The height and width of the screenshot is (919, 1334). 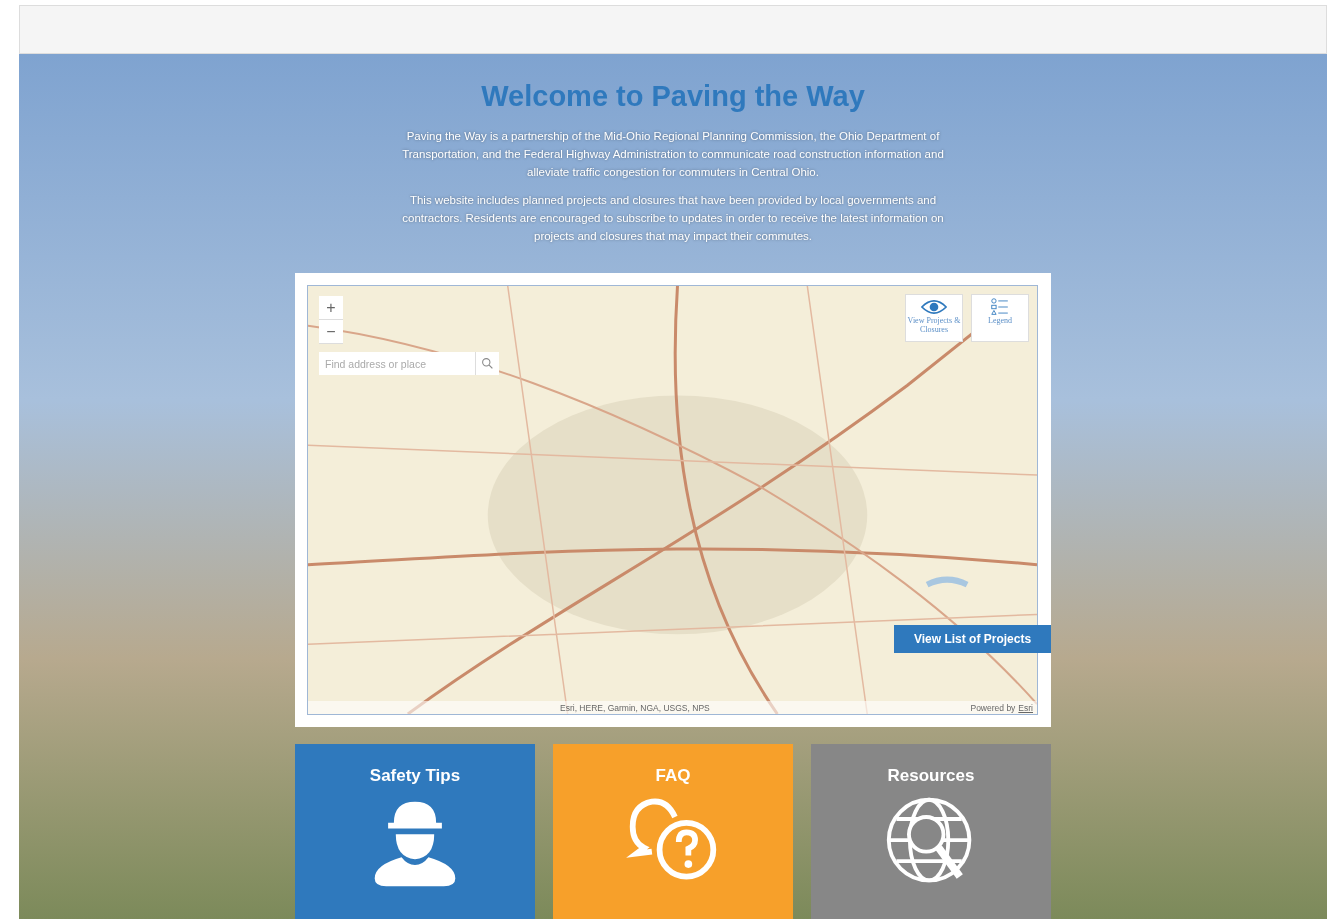 I want to click on intro-paragraph: Paving the Way is a partnership of the Mid-Ohio Regional Planning Commission, the Ohio Department of Transportation, and the Federal Highway Administration to communicate road construction information and alleviate traffic congestion for commuters in Central Ohio., so click(x=673, y=154).